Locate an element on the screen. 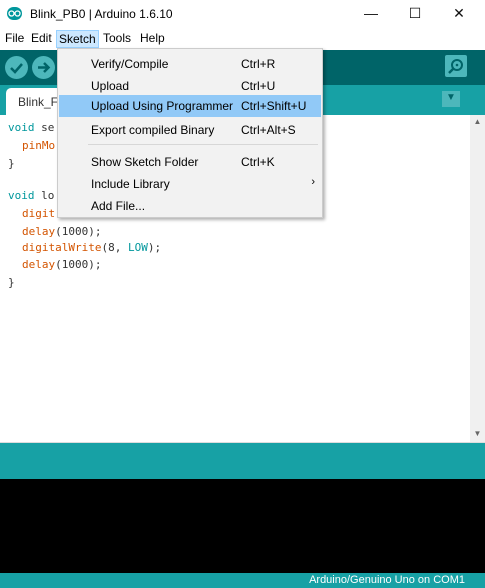  menu-sketch: Sketch is located at coordinates (77, 39).